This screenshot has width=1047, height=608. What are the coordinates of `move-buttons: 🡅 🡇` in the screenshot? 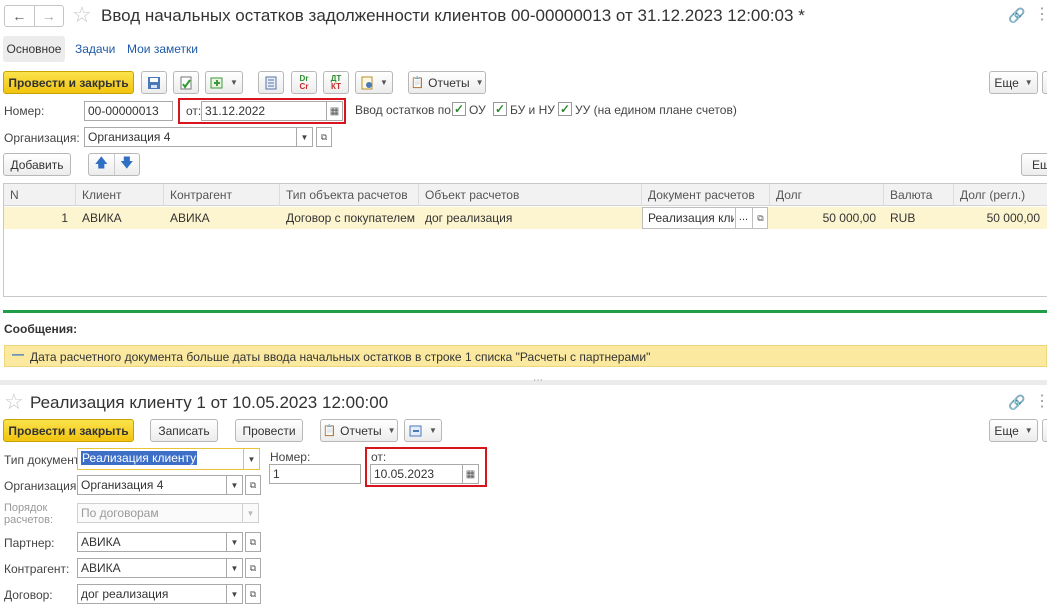 It's located at (114, 164).